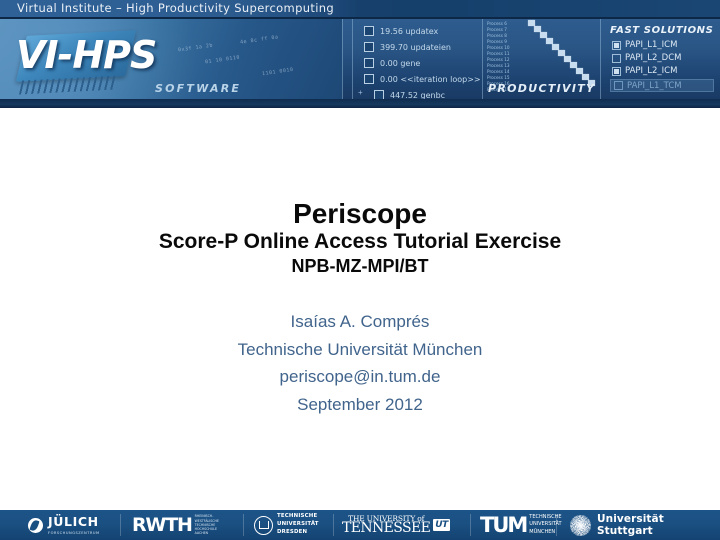  I want to click on juelich-wordmark: JÜLICH, so click(73, 522).